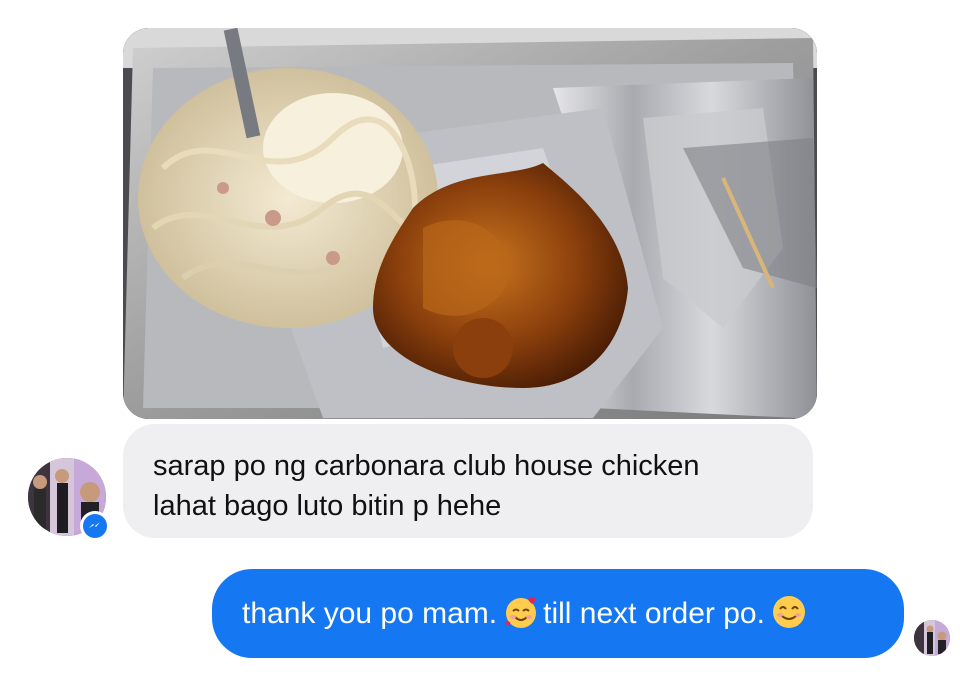 The height and width of the screenshot is (692, 960). Describe the element at coordinates (789, 612) in the screenshot. I see `smiling-face-icon` at that location.